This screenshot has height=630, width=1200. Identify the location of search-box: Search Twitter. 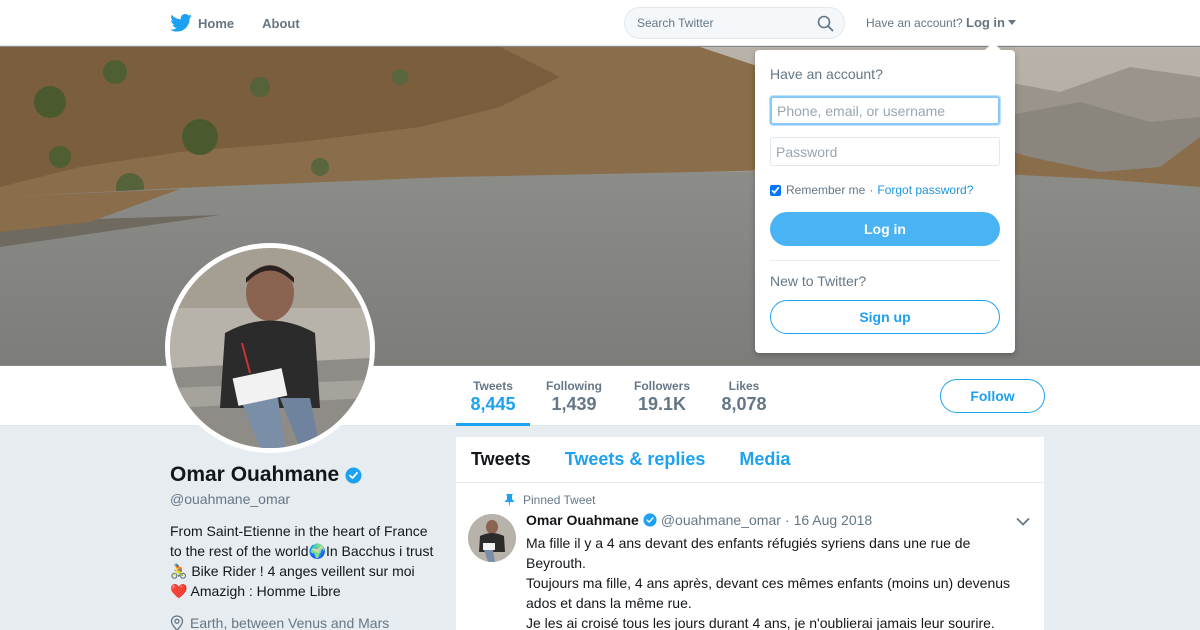
(734, 23).